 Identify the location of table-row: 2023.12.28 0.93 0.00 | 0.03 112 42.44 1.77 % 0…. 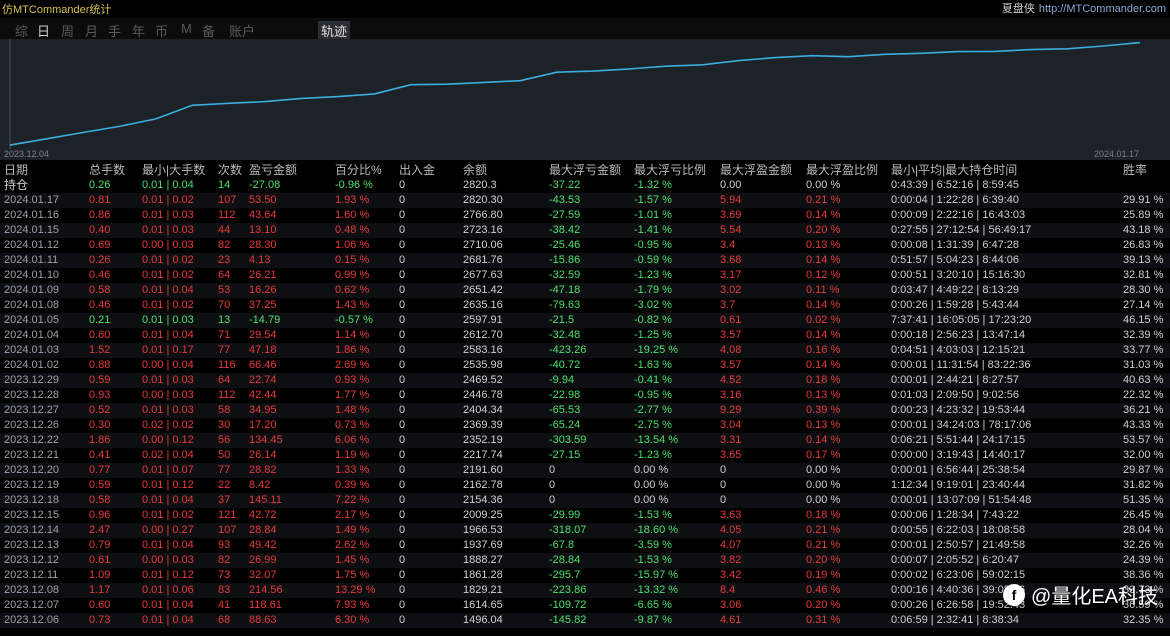
(585, 395).